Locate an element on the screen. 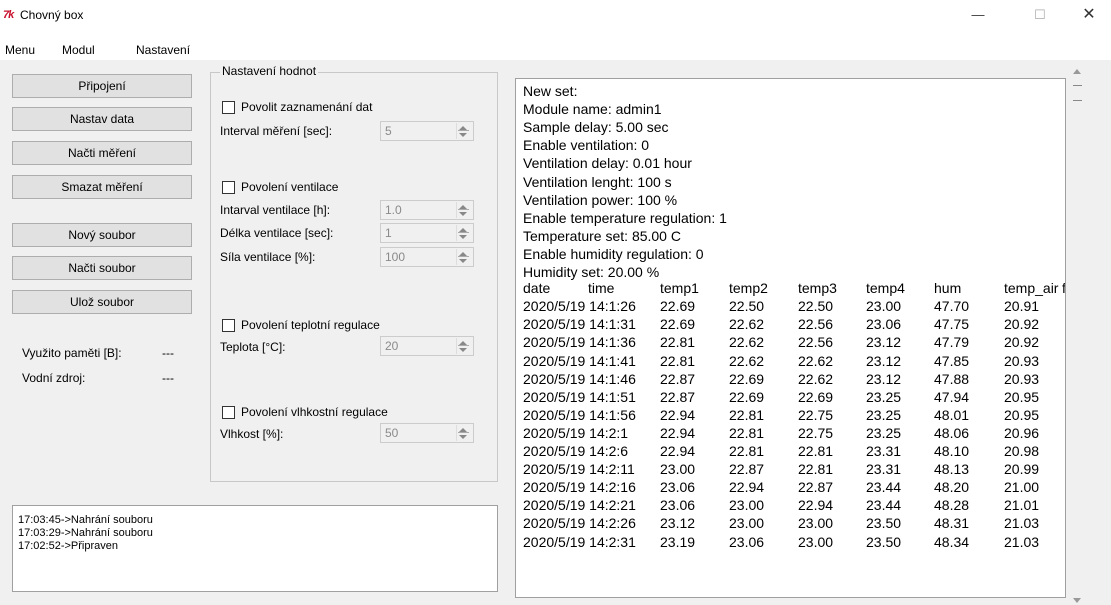 The image size is (1111, 605). table-cell: 2020/5/19 14:1:31 is located at coordinates (579, 324).